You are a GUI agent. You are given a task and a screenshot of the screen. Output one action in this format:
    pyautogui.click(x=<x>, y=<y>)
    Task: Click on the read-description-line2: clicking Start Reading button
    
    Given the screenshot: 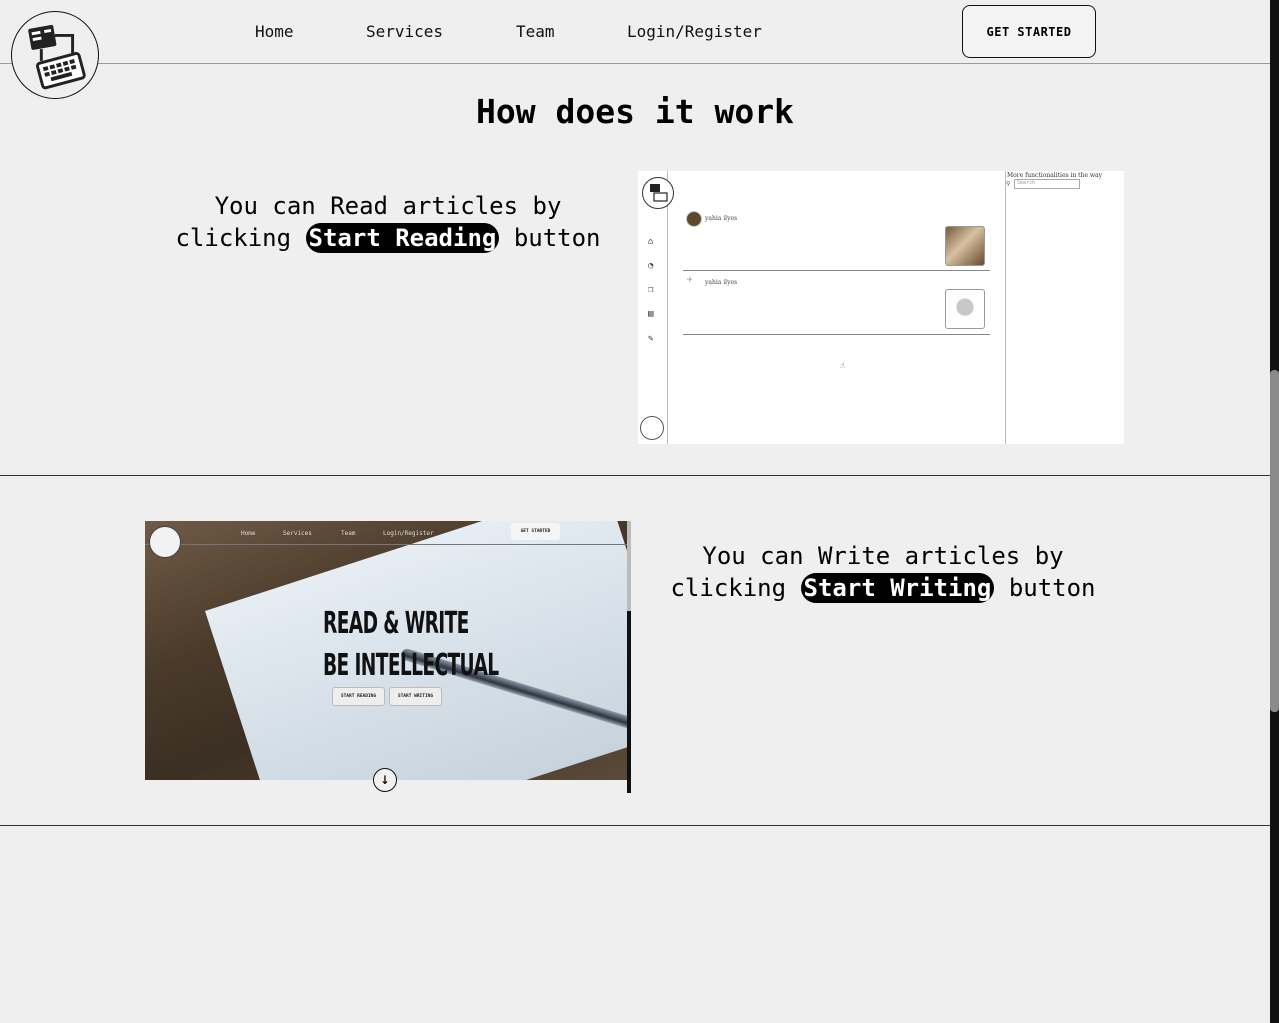 What is the action you would take?
    pyautogui.click(x=388, y=238)
    